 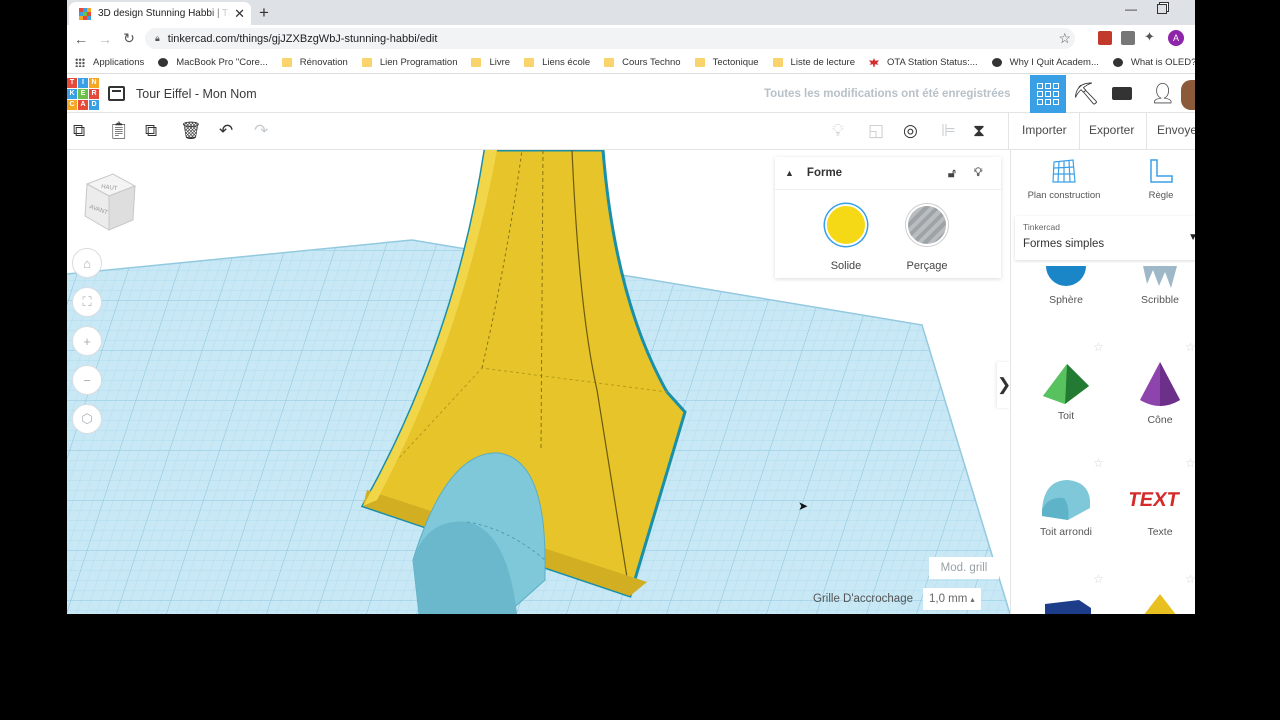 I want to click on zoom-out-button: −, so click(x=87, y=380).